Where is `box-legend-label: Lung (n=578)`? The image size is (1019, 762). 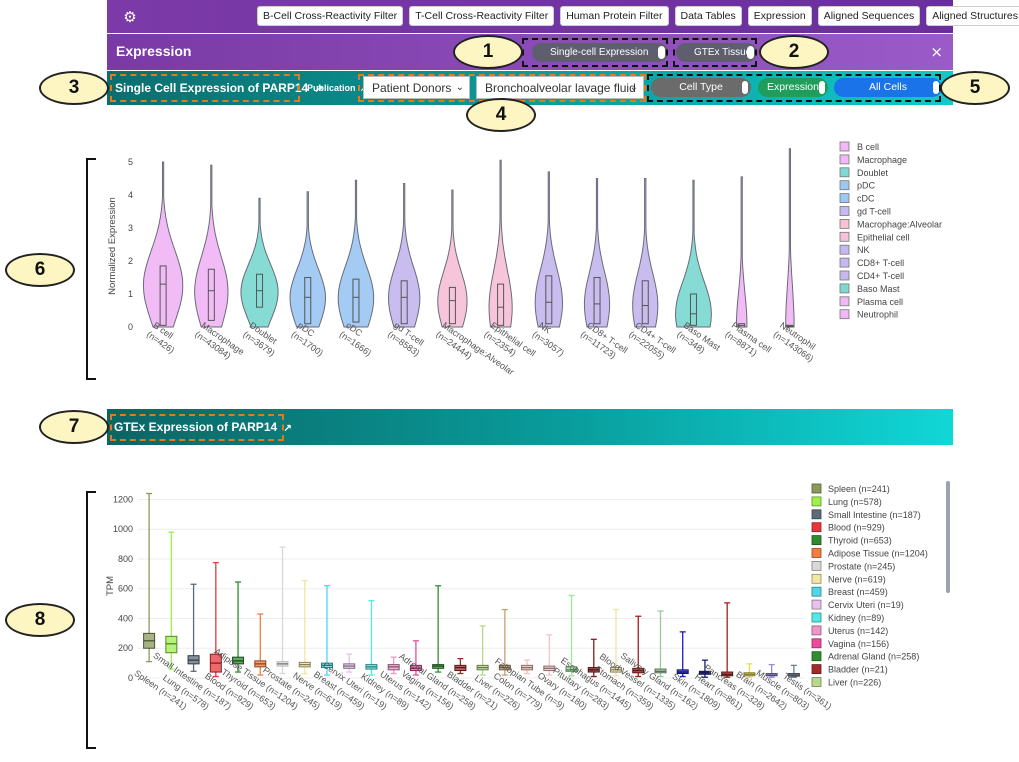
box-legend-label: Lung (n=578) is located at coordinates (855, 502).